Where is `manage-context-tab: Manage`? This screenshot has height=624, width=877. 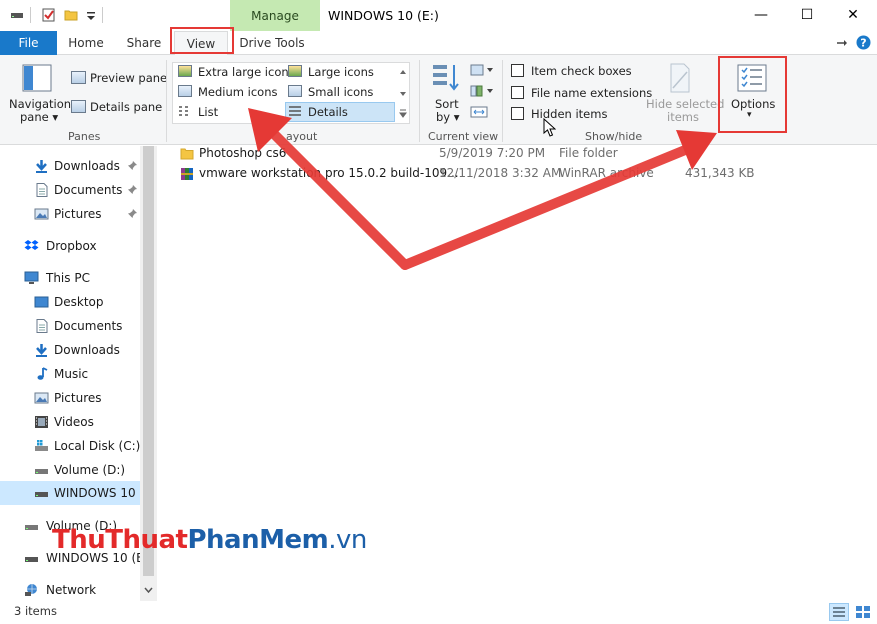 manage-context-tab: Manage is located at coordinates (275, 15).